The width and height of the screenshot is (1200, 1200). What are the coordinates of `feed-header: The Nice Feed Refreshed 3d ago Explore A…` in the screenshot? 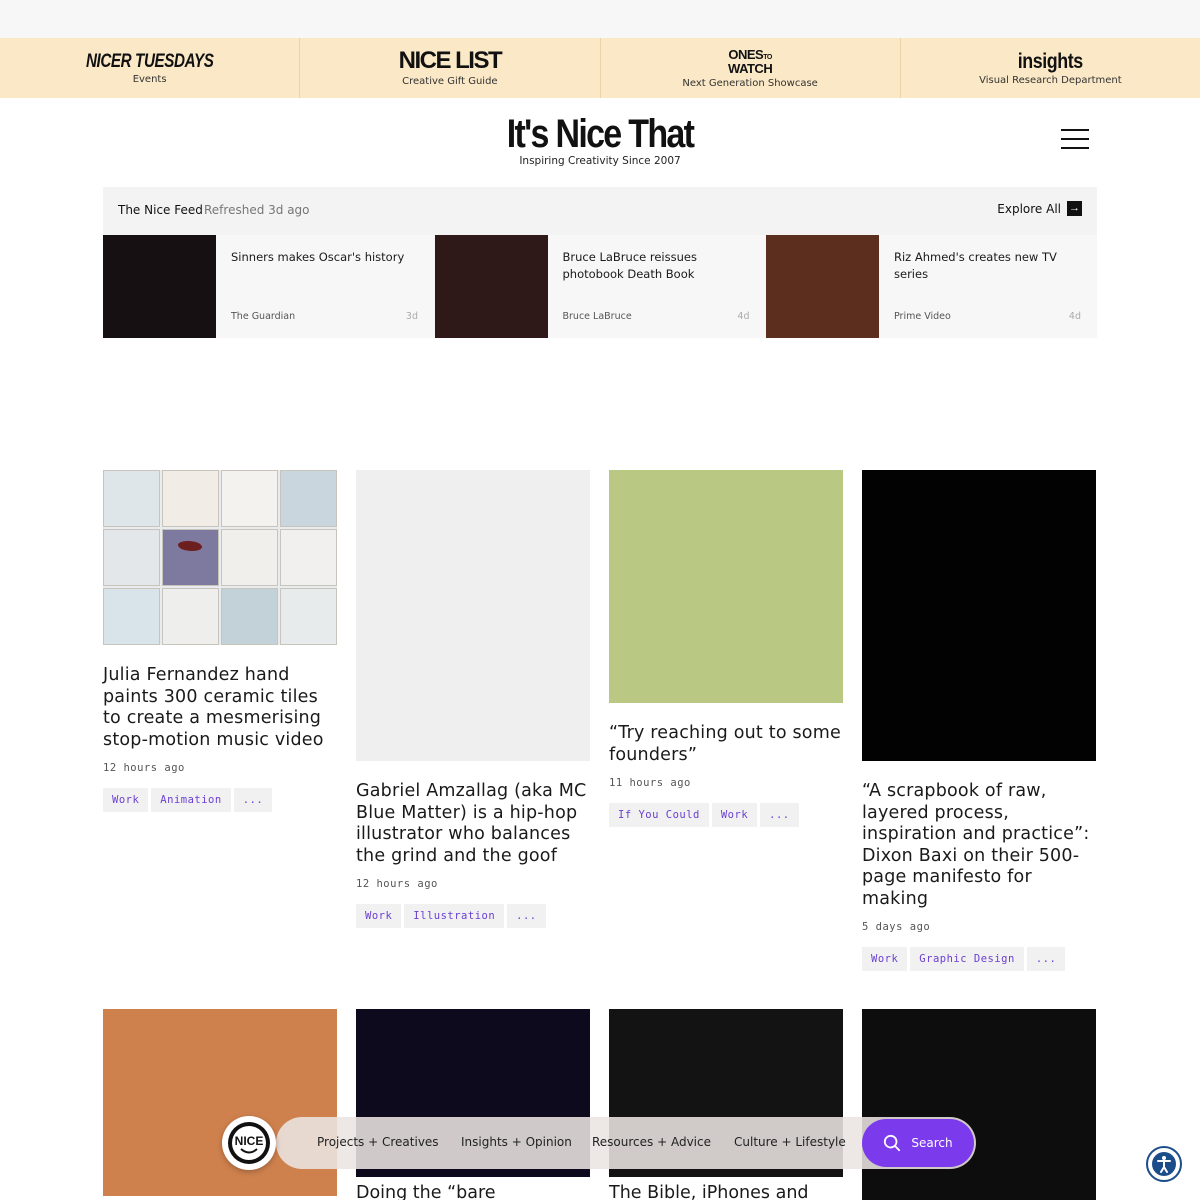 It's located at (600, 211).